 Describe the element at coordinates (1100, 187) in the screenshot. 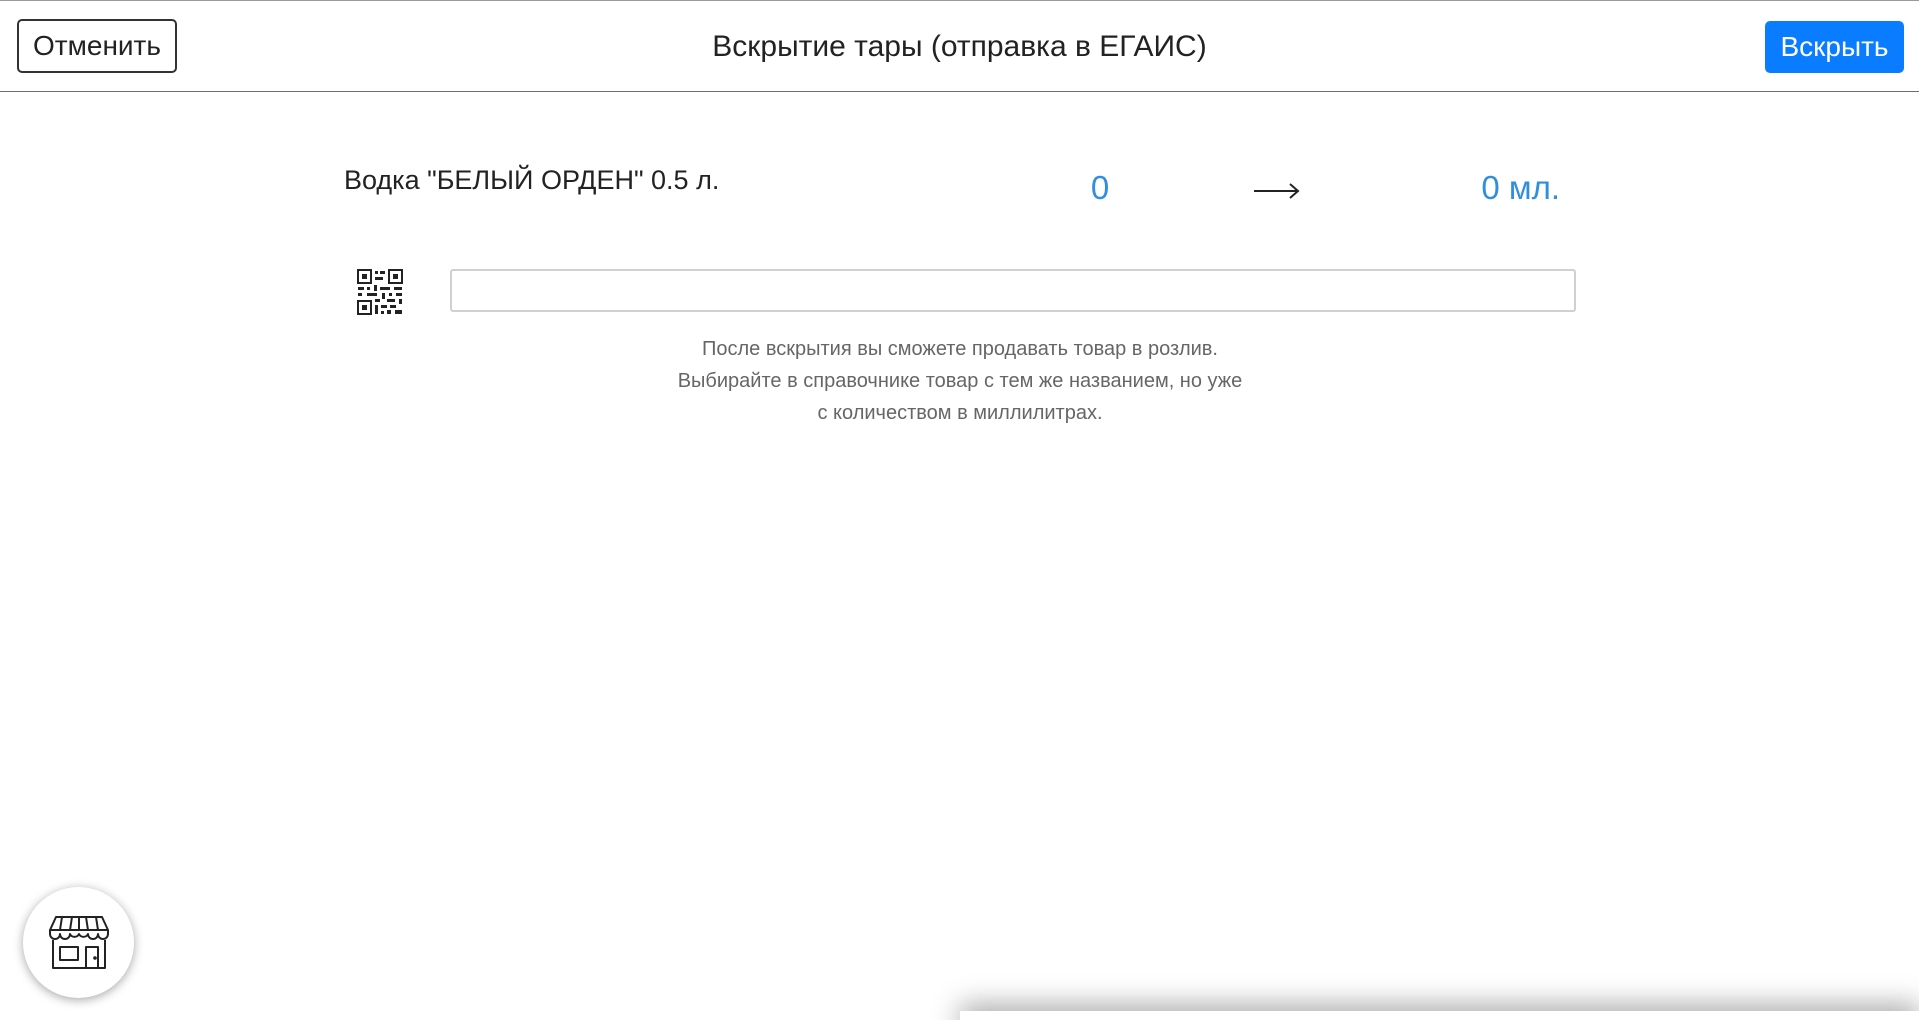

I see `quantity-from: 0` at that location.